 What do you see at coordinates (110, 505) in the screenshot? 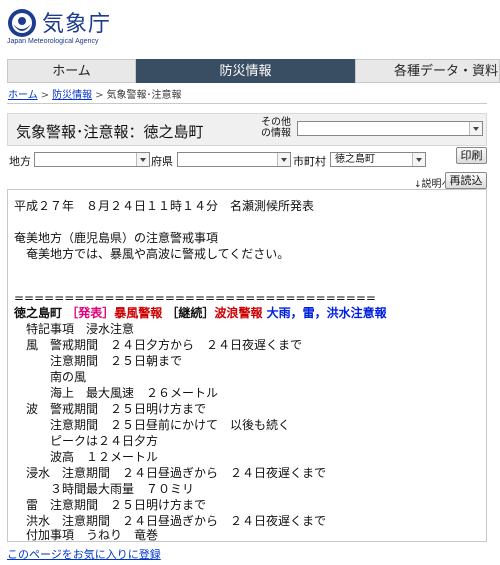
I see `detail-line: 雷 注意期間 ２５日明け方まで` at bounding box center [110, 505].